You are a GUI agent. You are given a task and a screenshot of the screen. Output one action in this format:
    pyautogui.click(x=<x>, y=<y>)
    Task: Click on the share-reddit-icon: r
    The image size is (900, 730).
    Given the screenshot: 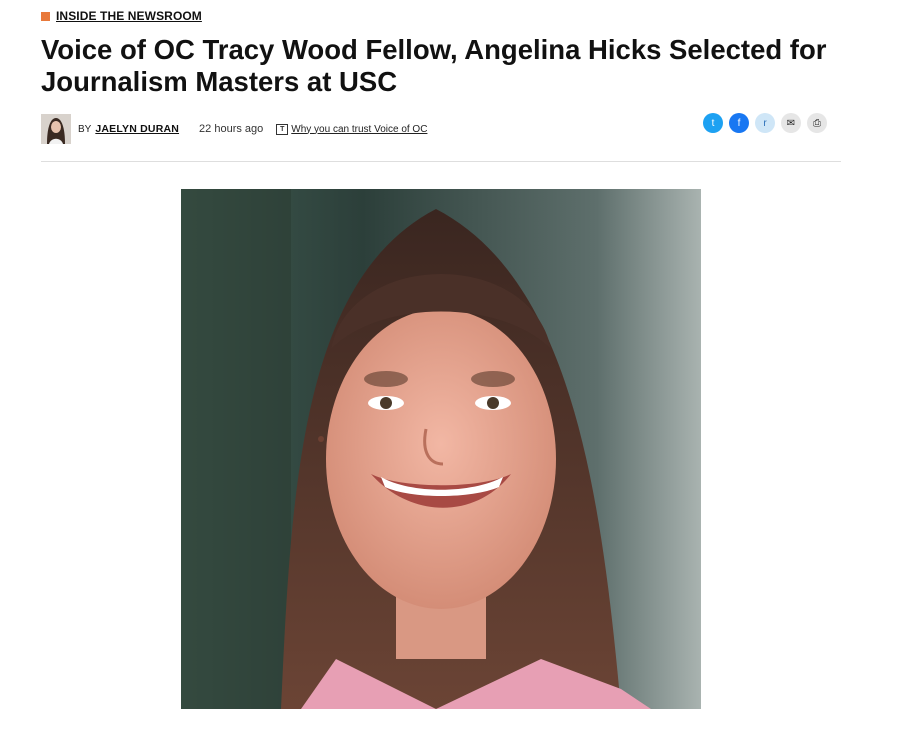 What is the action you would take?
    pyautogui.click(x=765, y=123)
    